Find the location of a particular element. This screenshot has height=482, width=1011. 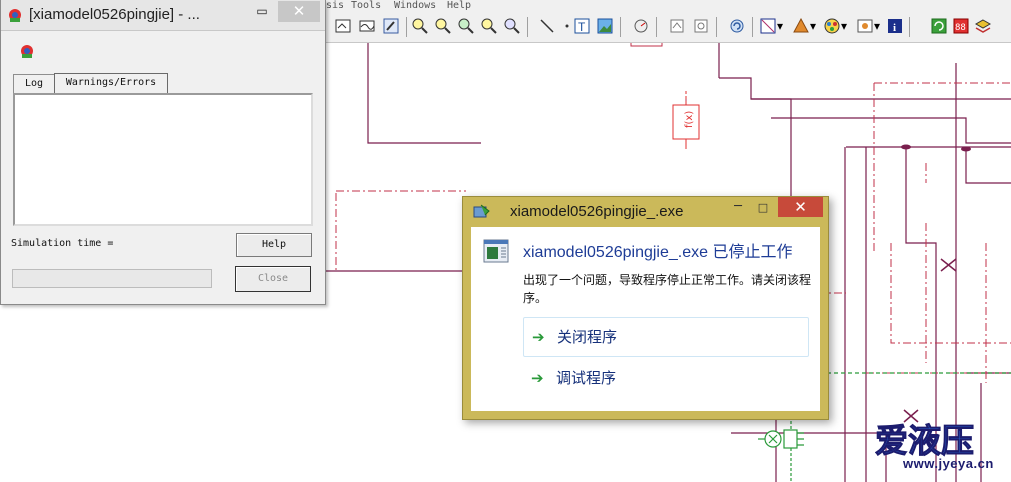

dialog-close-button: ✕ is located at coordinates (800, 207).